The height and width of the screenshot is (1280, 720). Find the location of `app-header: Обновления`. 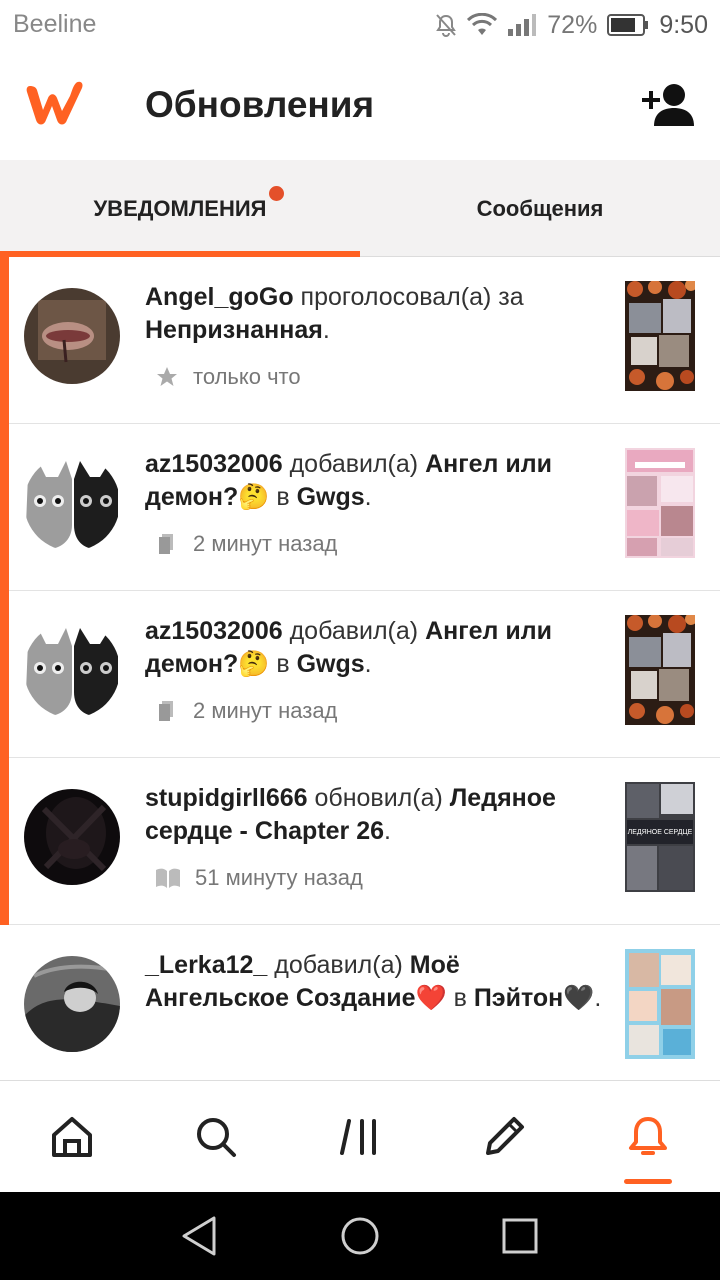

app-header: Обновления is located at coordinates (360, 105).